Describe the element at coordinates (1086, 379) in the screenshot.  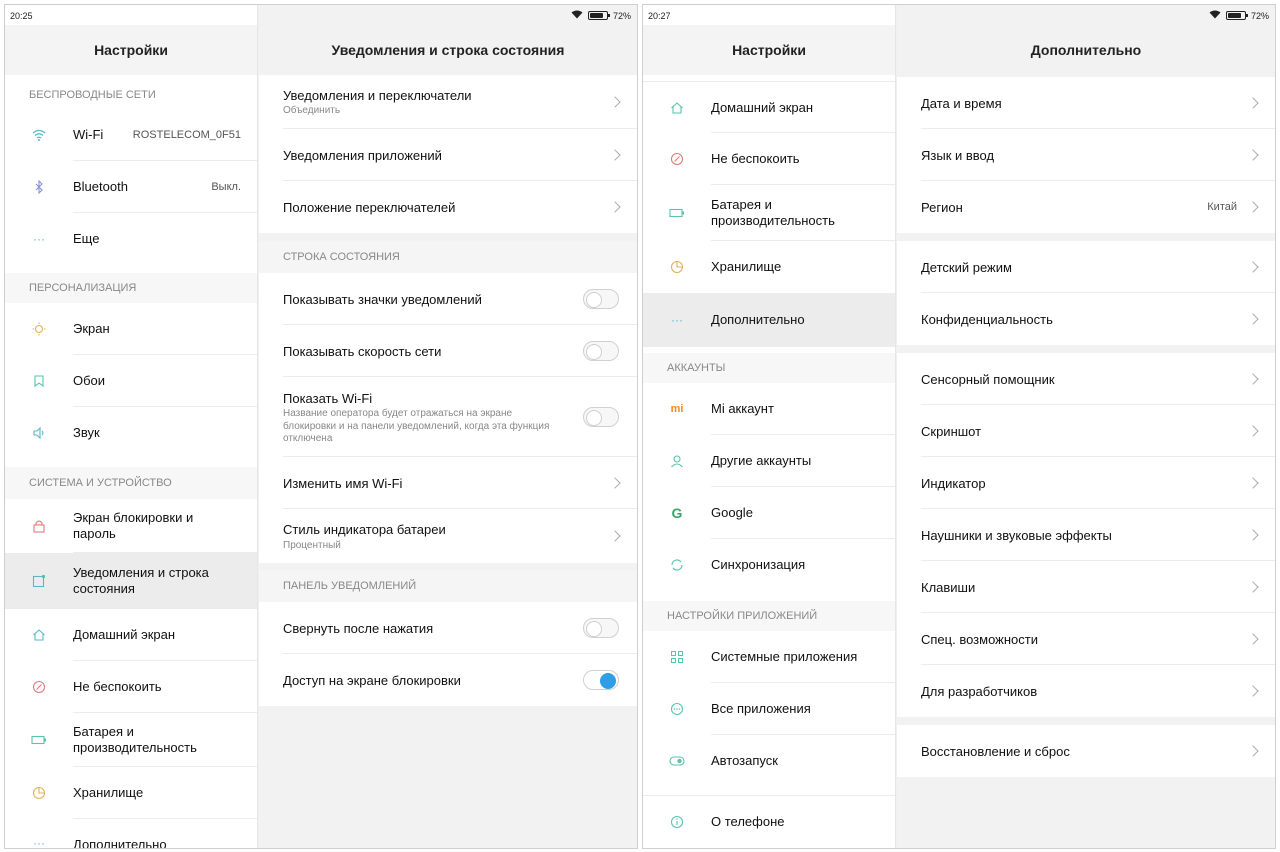
I see `row-touch-assistant: Сенсорный помощник` at that location.